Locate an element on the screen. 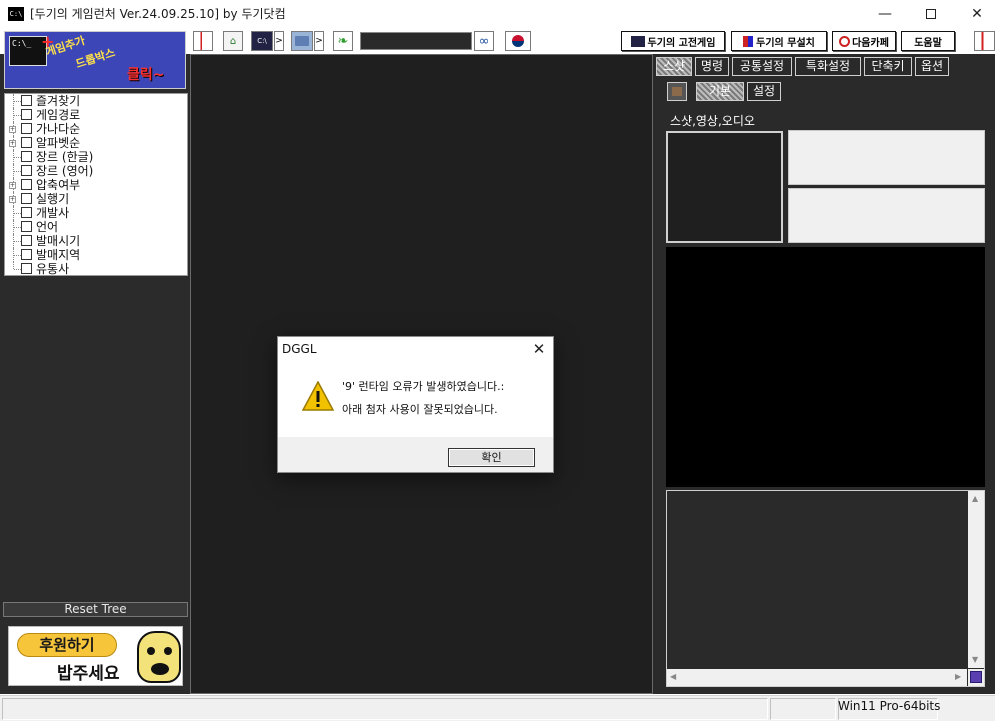 Image resolution: width=995 pixels, height=721 pixels. maximize-button is located at coordinates (931, 14).